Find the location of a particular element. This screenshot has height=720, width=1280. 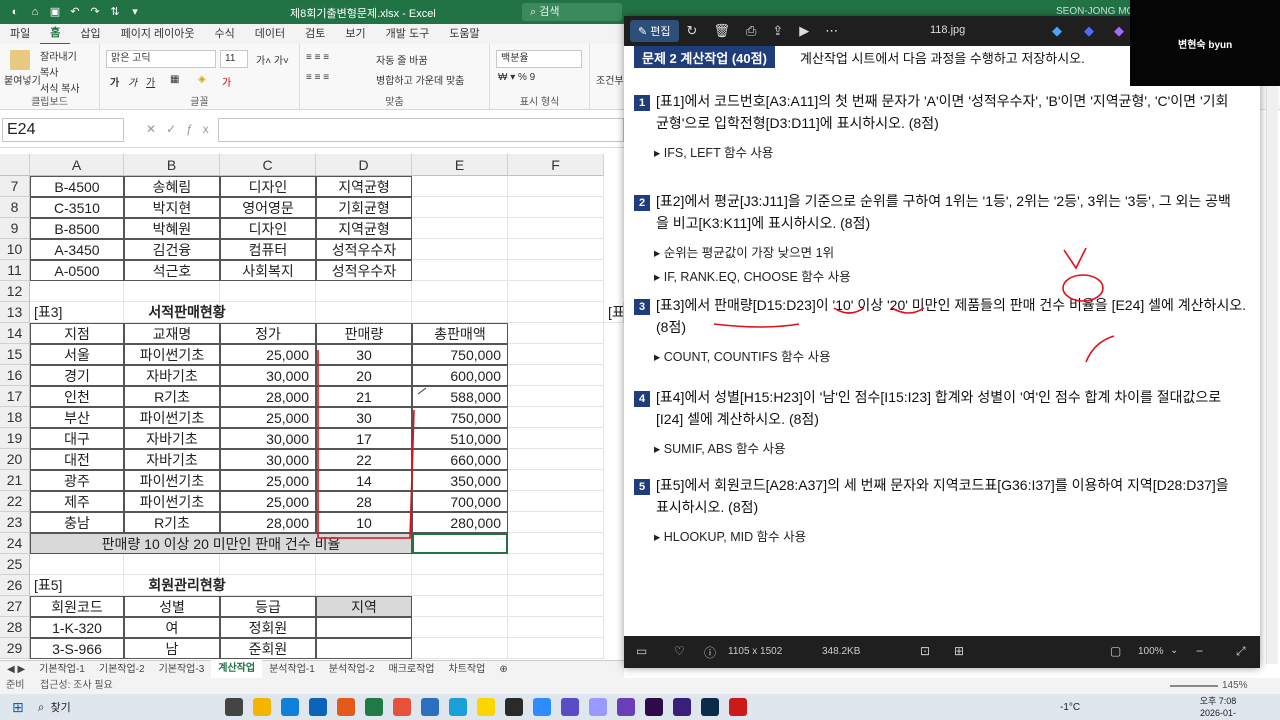

row-header: 7 is located at coordinates (15, 186).